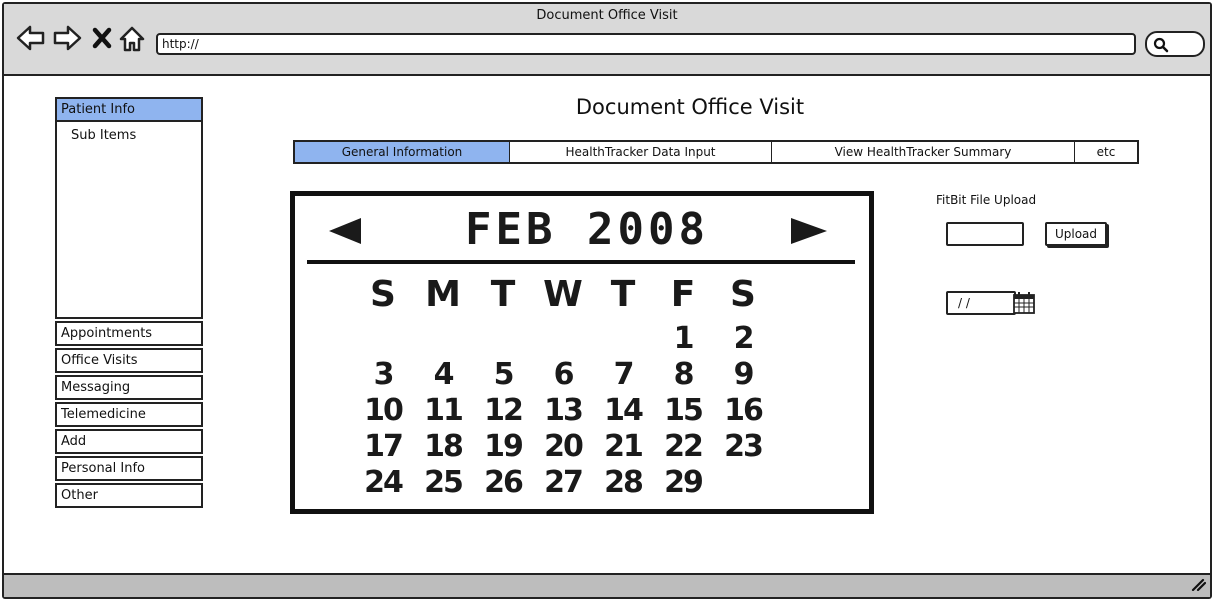 The image size is (1216, 603). Describe the element at coordinates (129, 468) in the screenshot. I see `sidebar-item-personal-info: Personal Info` at that location.